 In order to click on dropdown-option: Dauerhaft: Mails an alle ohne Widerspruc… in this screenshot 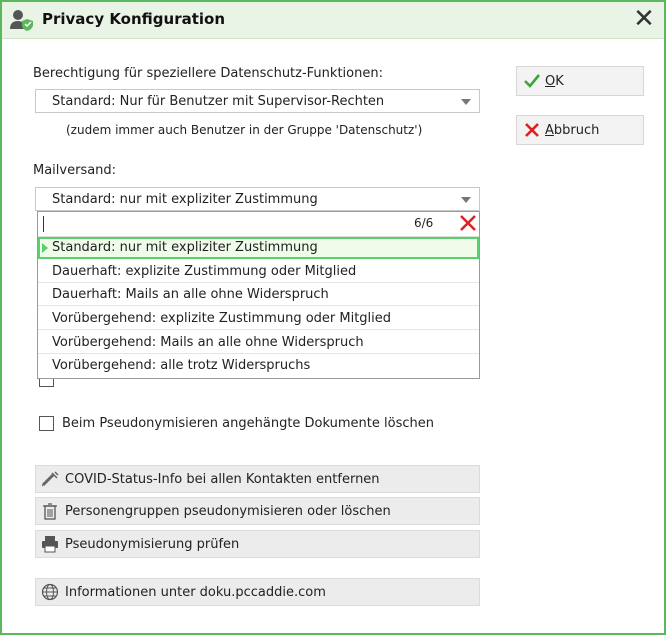, I will do `click(258, 295)`.